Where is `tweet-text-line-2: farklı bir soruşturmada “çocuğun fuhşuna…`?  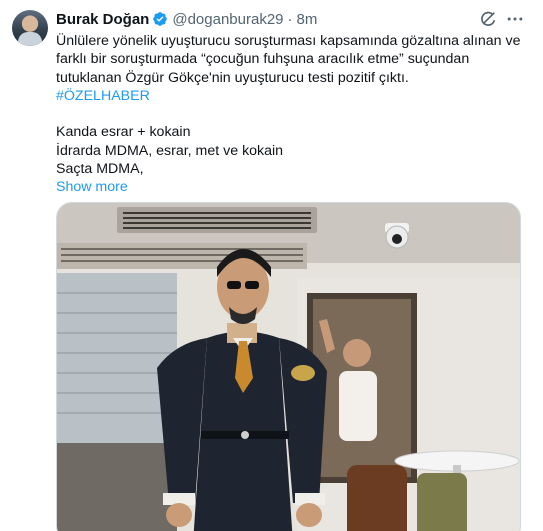 tweet-text-line-2: farklı bir soruşturmada “çocuğun fuhşuna… is located at coordinates (263, 59).